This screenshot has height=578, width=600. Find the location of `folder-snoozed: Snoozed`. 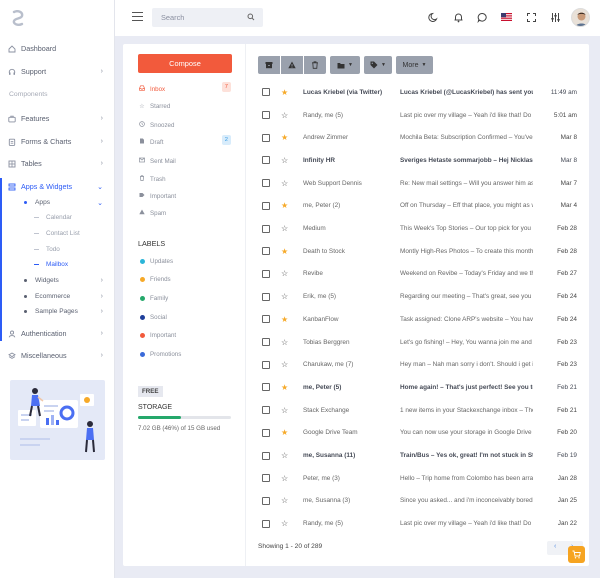

folder-snoozed: Snoozed is located at coordinates (185, 125).